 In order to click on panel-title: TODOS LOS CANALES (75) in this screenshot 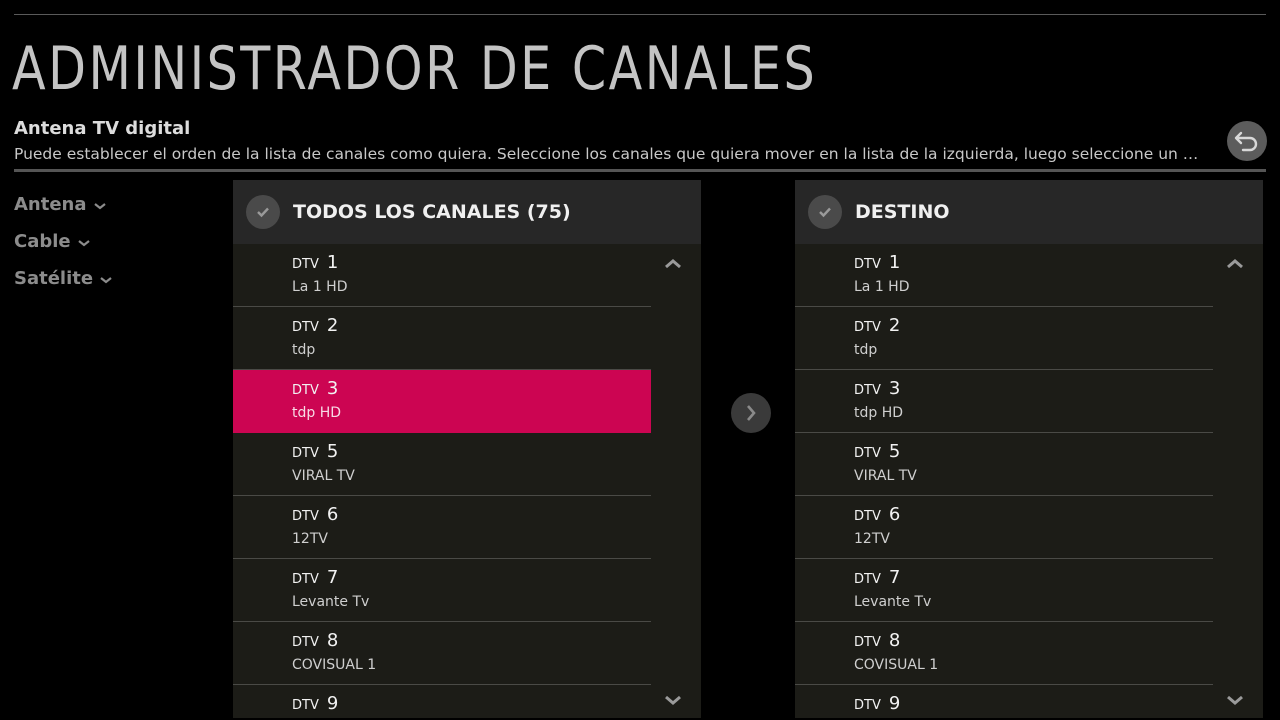, I will do `click(432, 212)`.